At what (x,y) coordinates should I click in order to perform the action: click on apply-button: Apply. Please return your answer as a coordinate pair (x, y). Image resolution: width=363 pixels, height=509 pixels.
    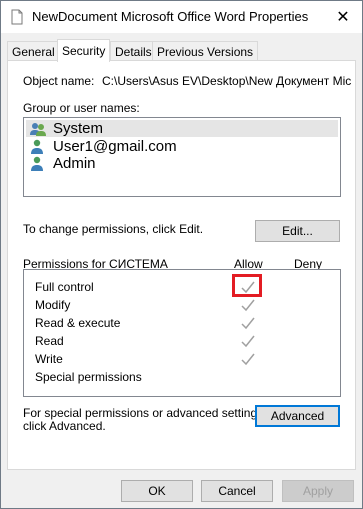
    Looking at the image, I should click on (318, 491).